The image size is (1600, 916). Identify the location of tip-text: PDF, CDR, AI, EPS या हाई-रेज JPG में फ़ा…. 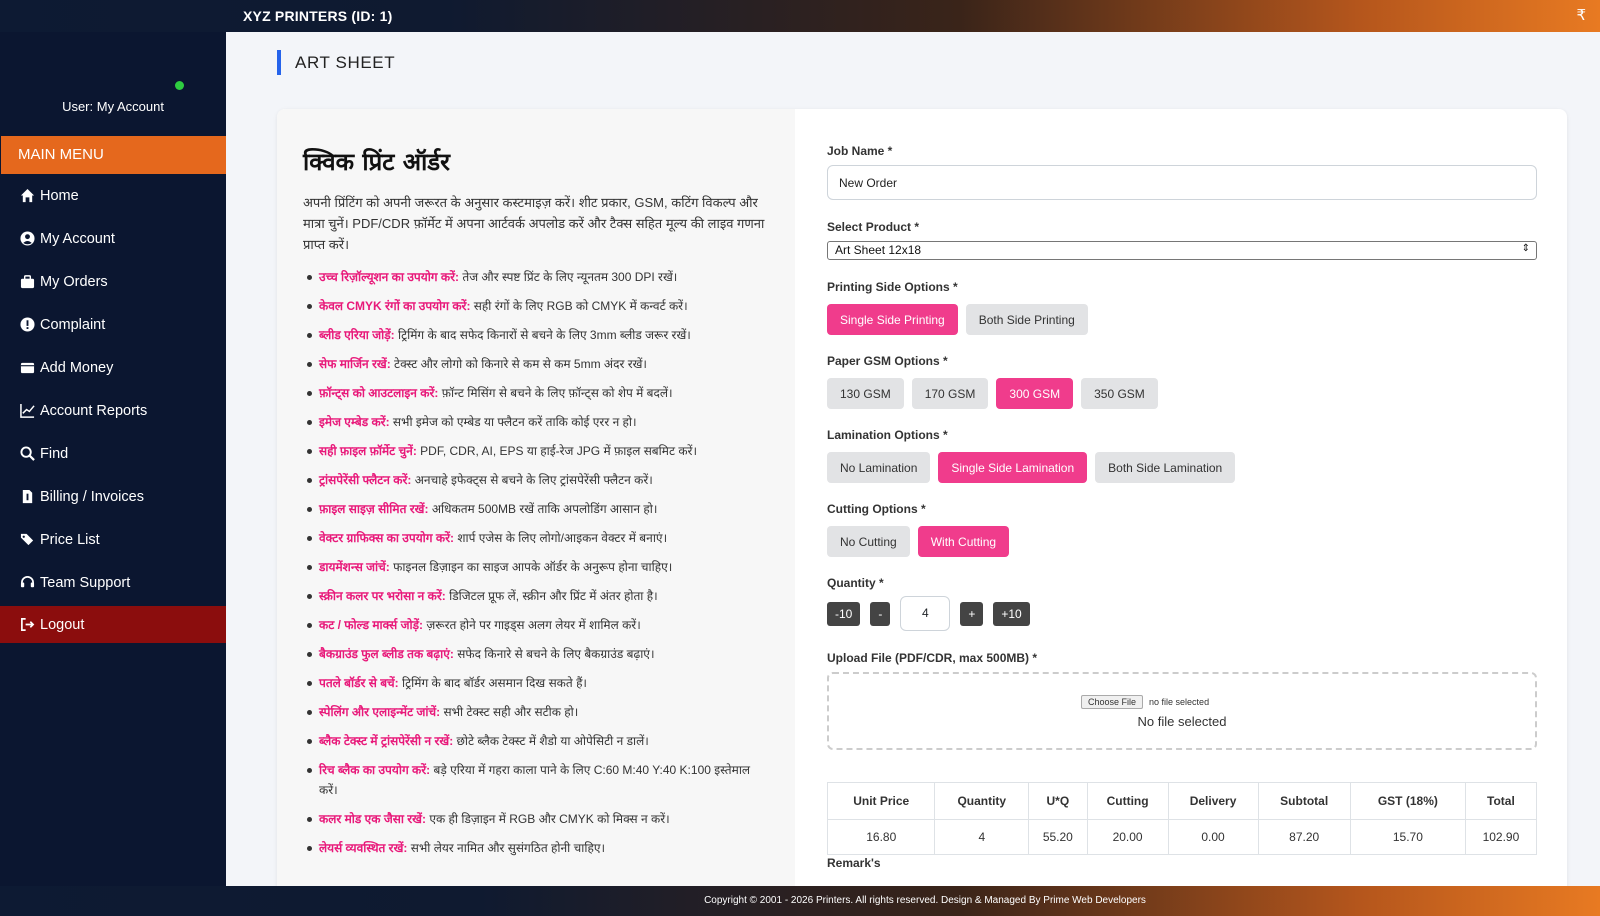
(556, 451).